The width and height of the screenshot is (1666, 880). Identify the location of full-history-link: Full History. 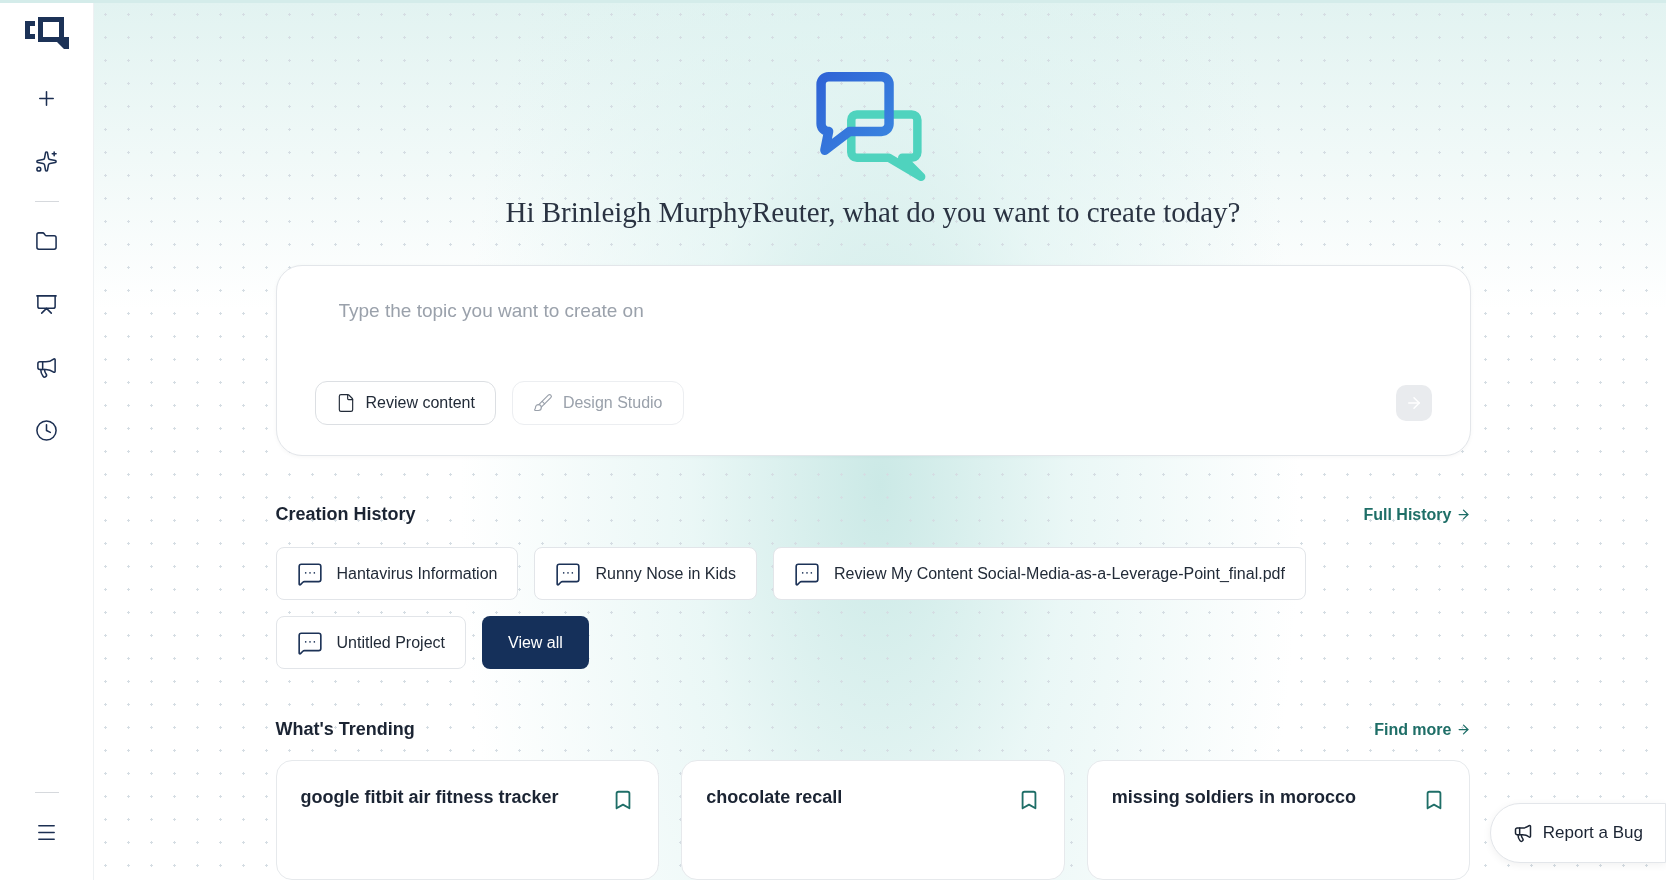
(1417, 514).